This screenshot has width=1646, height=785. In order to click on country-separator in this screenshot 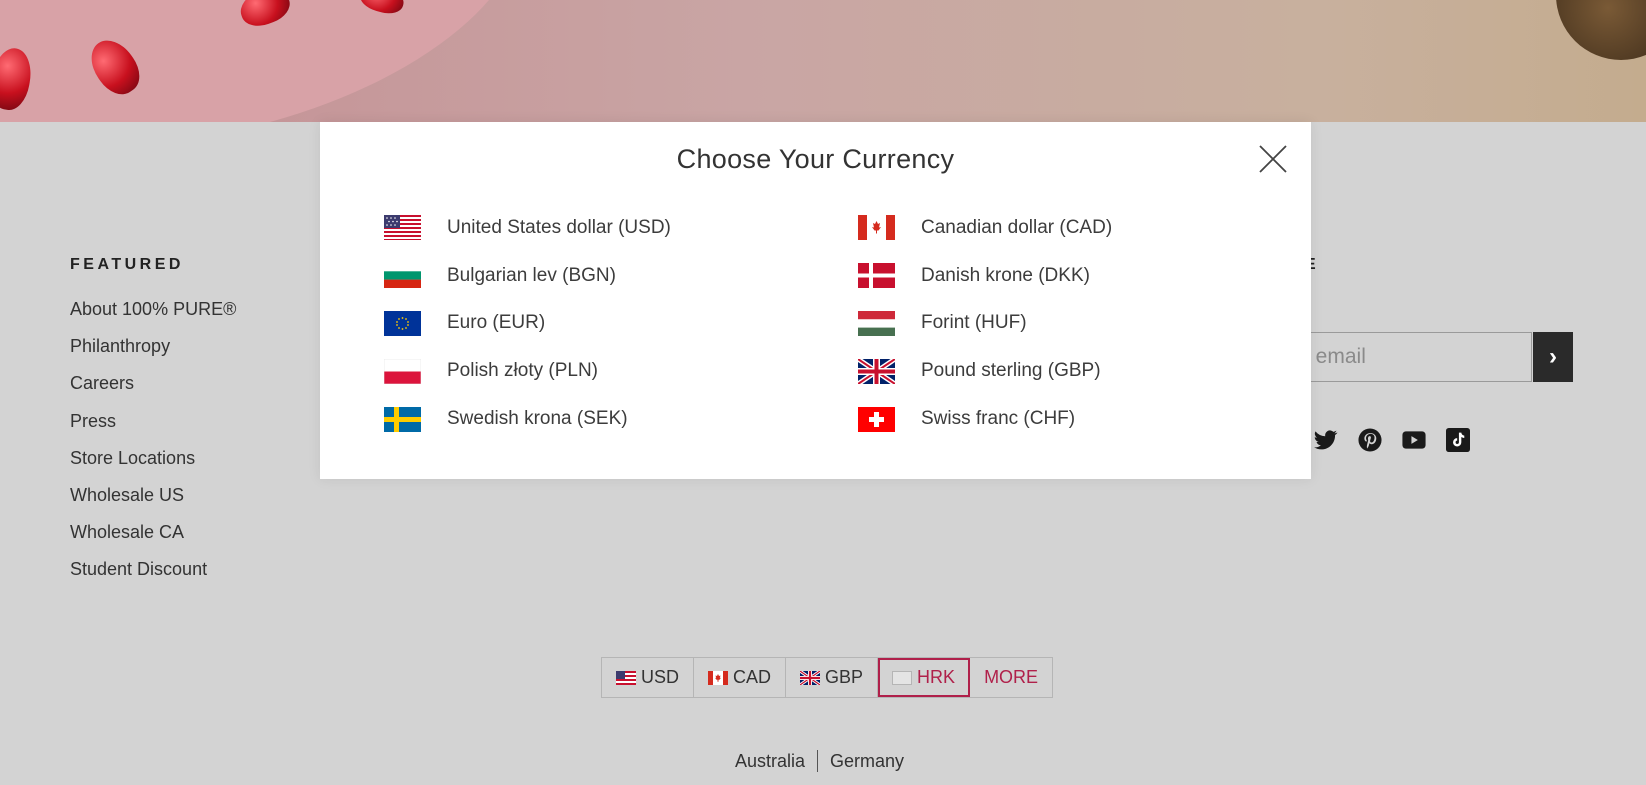, I will do `click(818, 761)`.